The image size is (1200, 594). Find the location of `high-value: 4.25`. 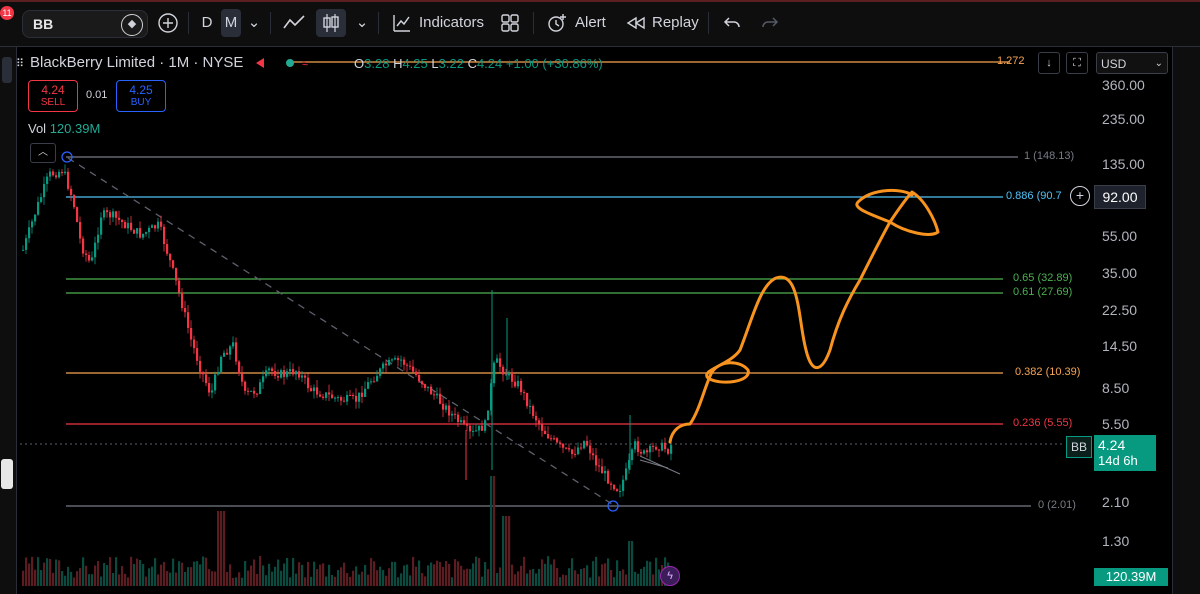

high-value: 4.25 is located at coordinates (415, 63).